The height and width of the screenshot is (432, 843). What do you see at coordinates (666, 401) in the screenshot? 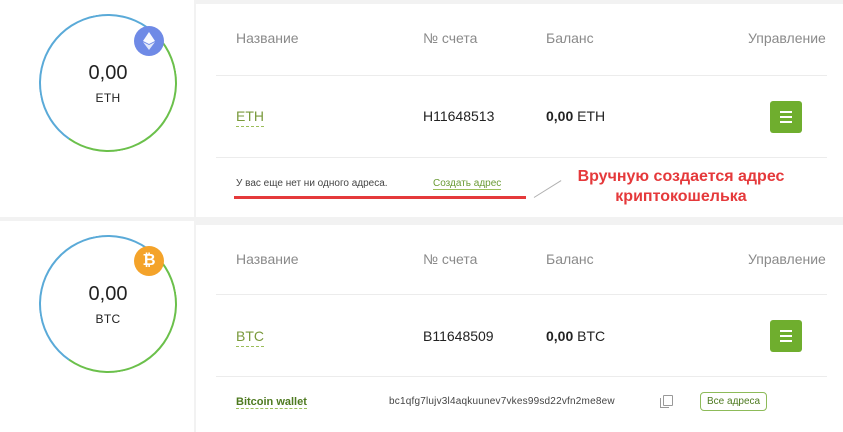
I see `copy-icon` at bounding box center [666, 401].